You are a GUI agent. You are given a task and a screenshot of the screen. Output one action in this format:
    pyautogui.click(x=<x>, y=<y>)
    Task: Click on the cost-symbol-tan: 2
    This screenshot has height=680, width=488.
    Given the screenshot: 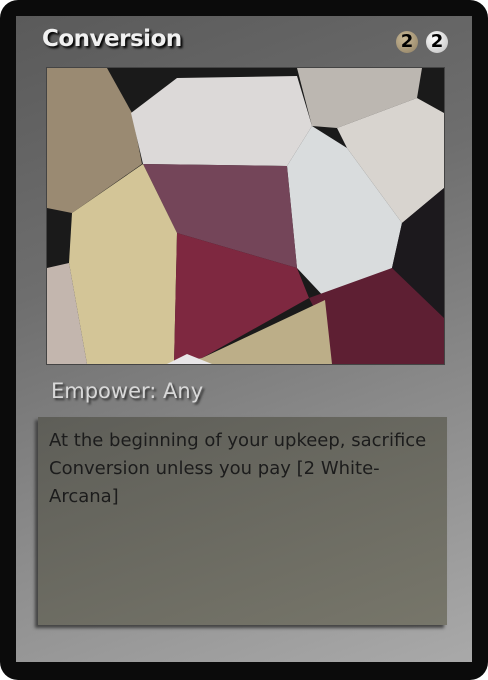 What is the action you would take?
    pyautogui.click(x=407, y=42)
    